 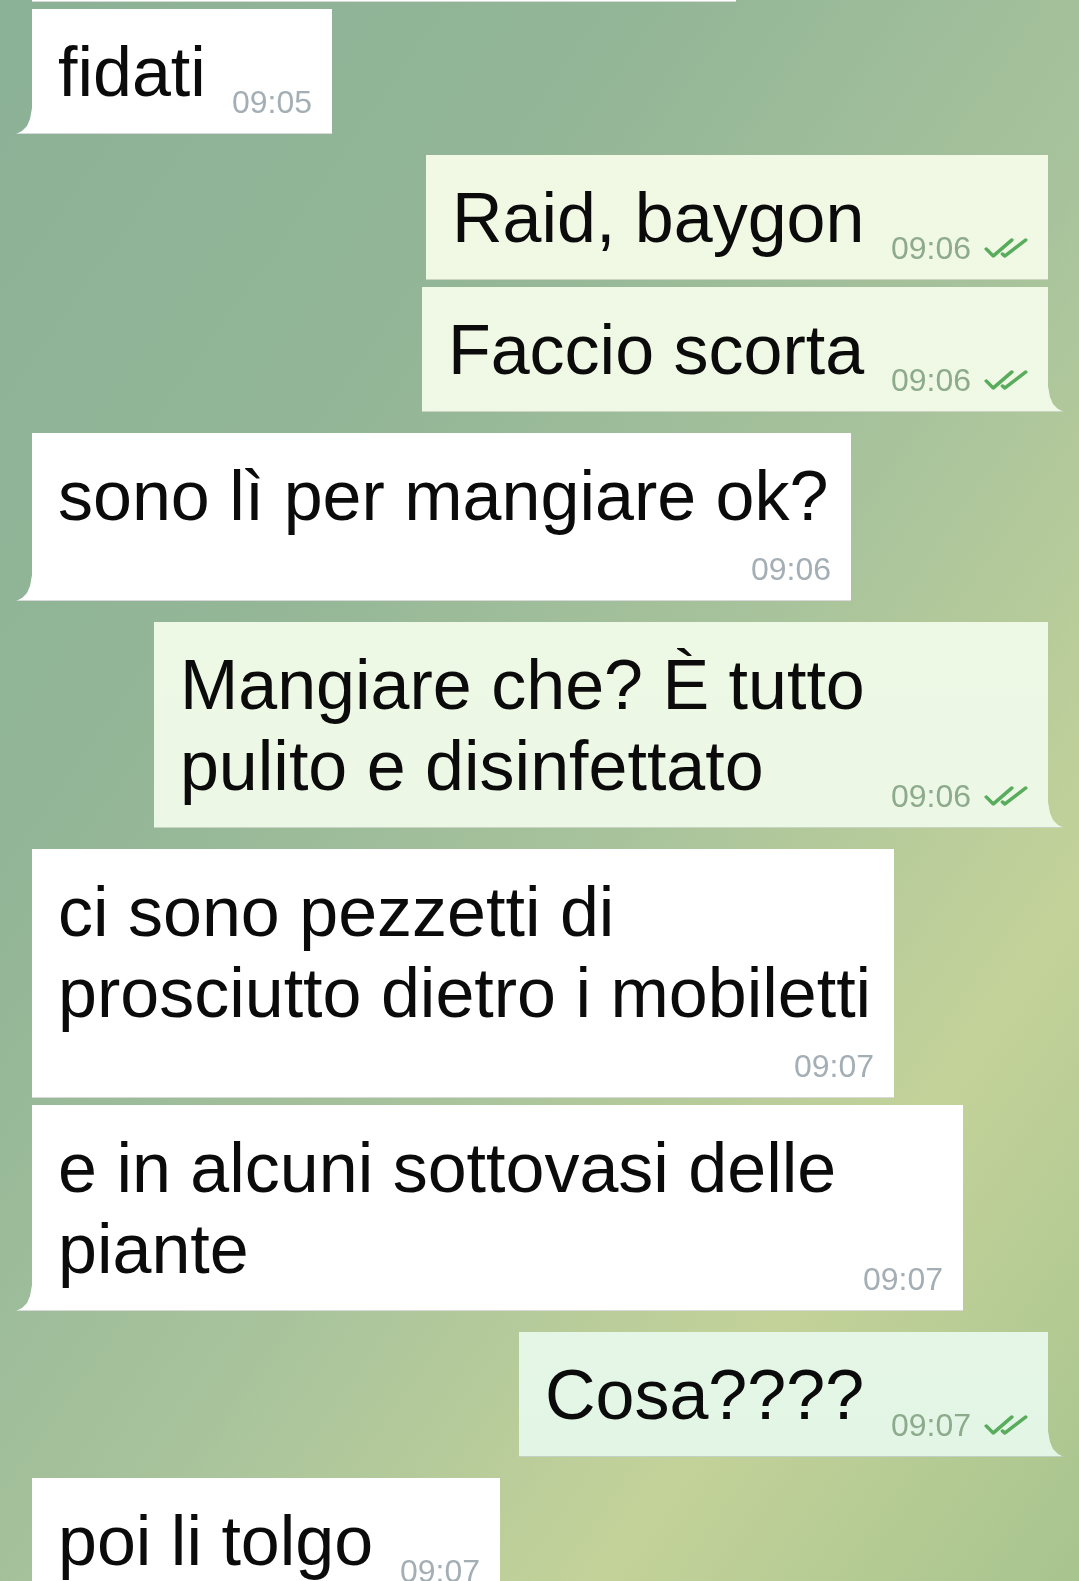 What do you see at coordinates (705, 1395) in the screenshot?
I see `message-text: Cosa????` at bounding box center [705, 1395].